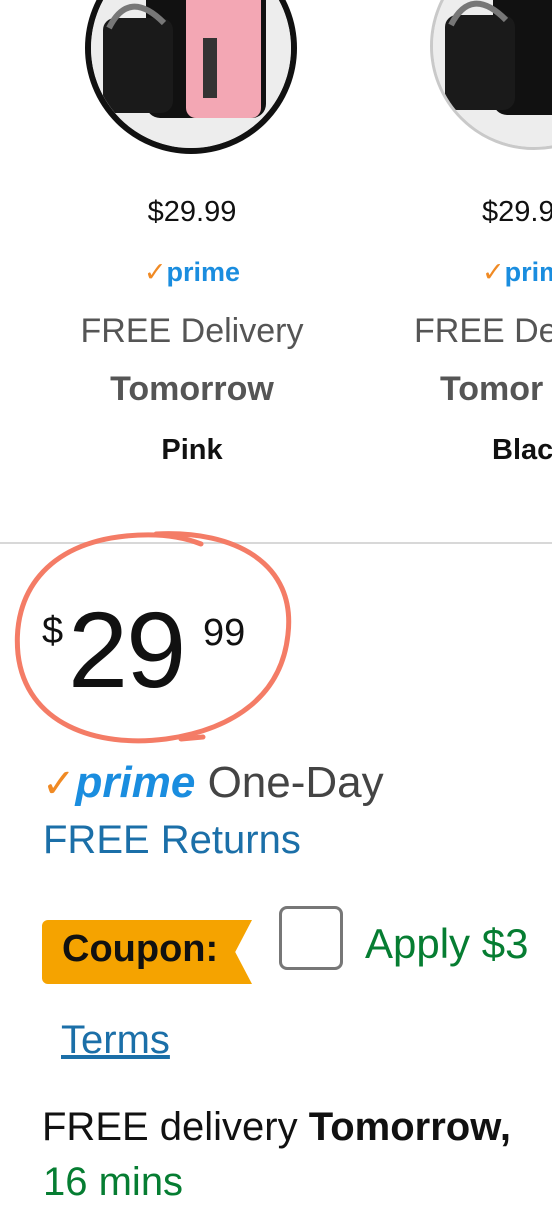 The image size is (552, 1205). I want to click on variant-pink-day: Tomorrow, so click(192, 389).